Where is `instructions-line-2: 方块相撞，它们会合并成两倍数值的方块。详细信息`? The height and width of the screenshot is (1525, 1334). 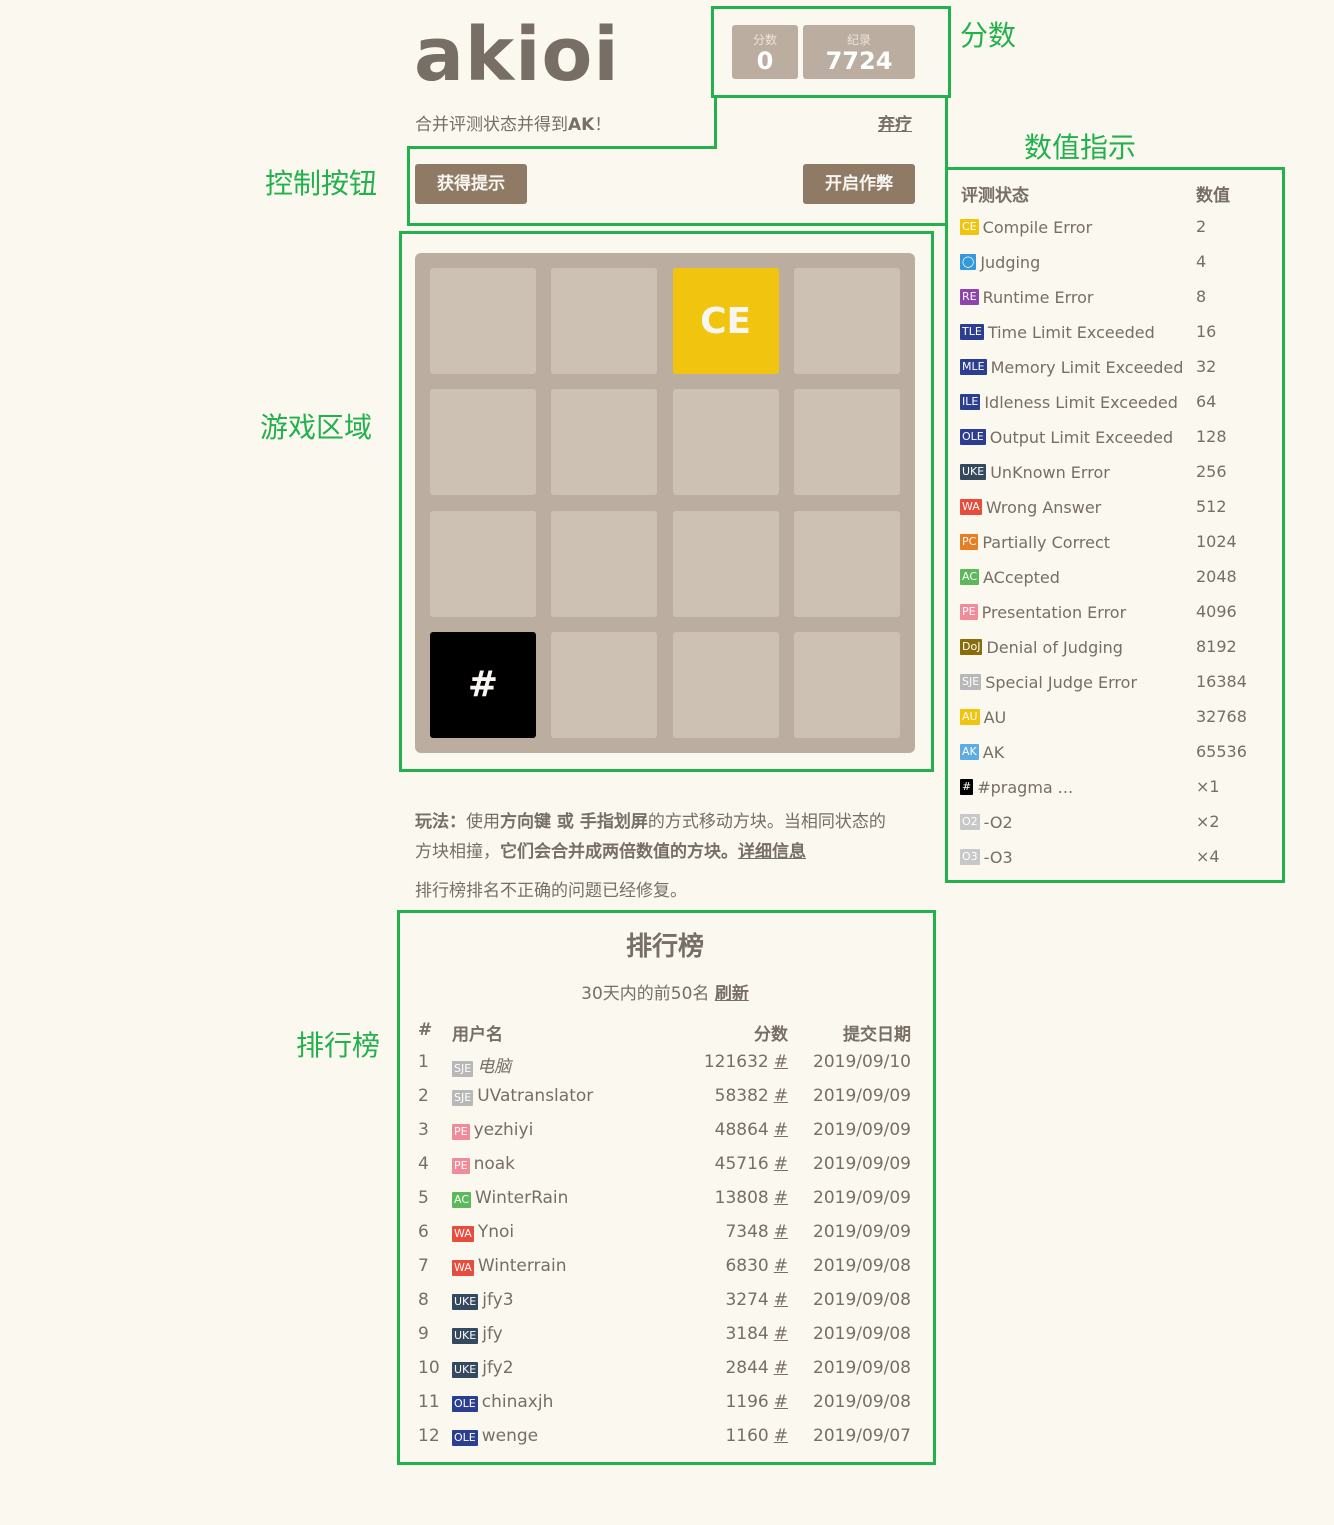
instructions-line-2: 方块相撞，它们会合并成两倍数值的方块。详细信息 is located at coordinates (610, 852).